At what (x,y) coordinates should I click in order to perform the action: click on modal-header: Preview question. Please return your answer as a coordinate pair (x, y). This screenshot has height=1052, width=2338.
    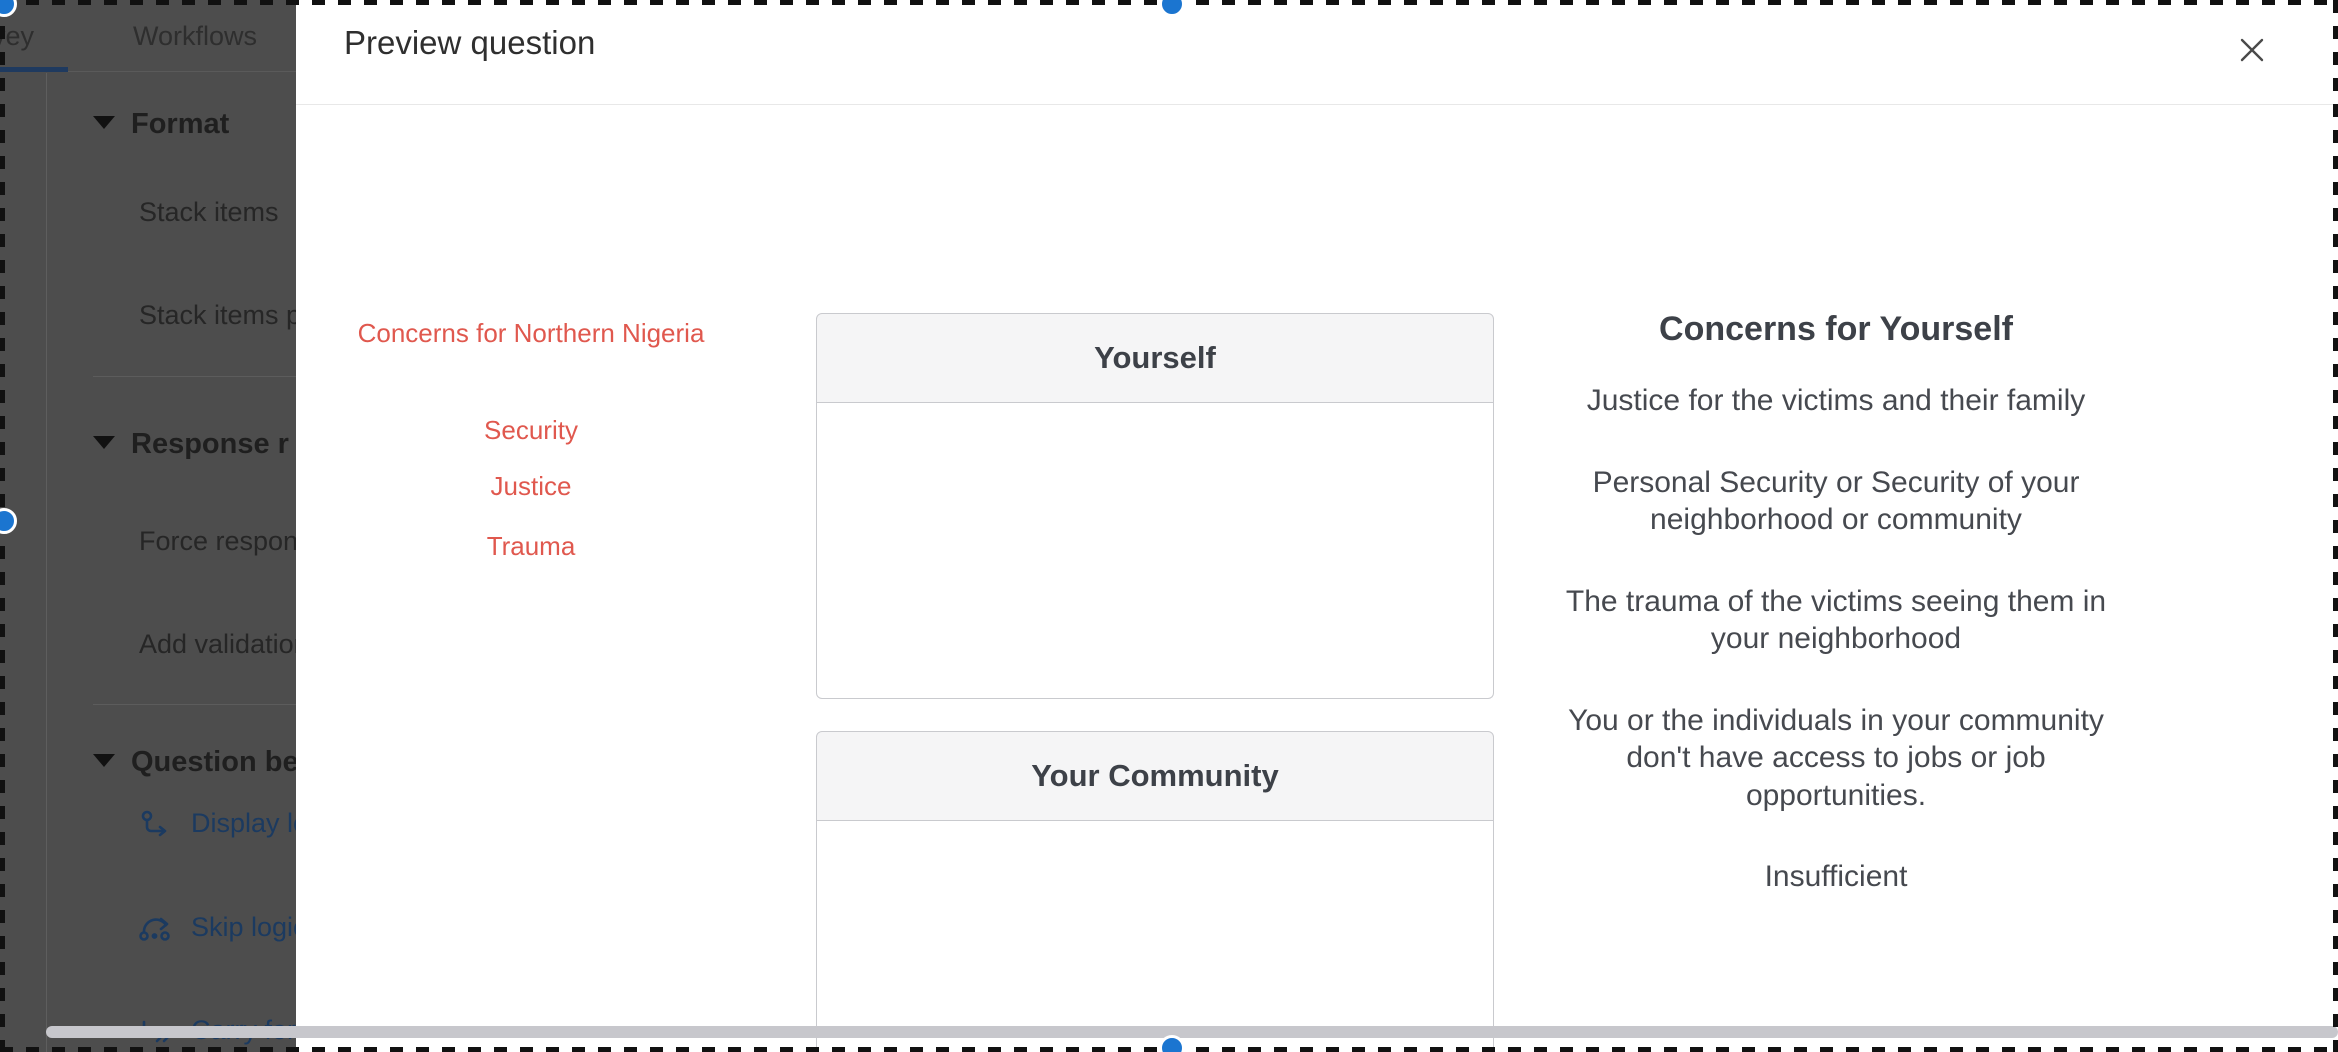
    Looking at the image, I should click on (1317, 52).